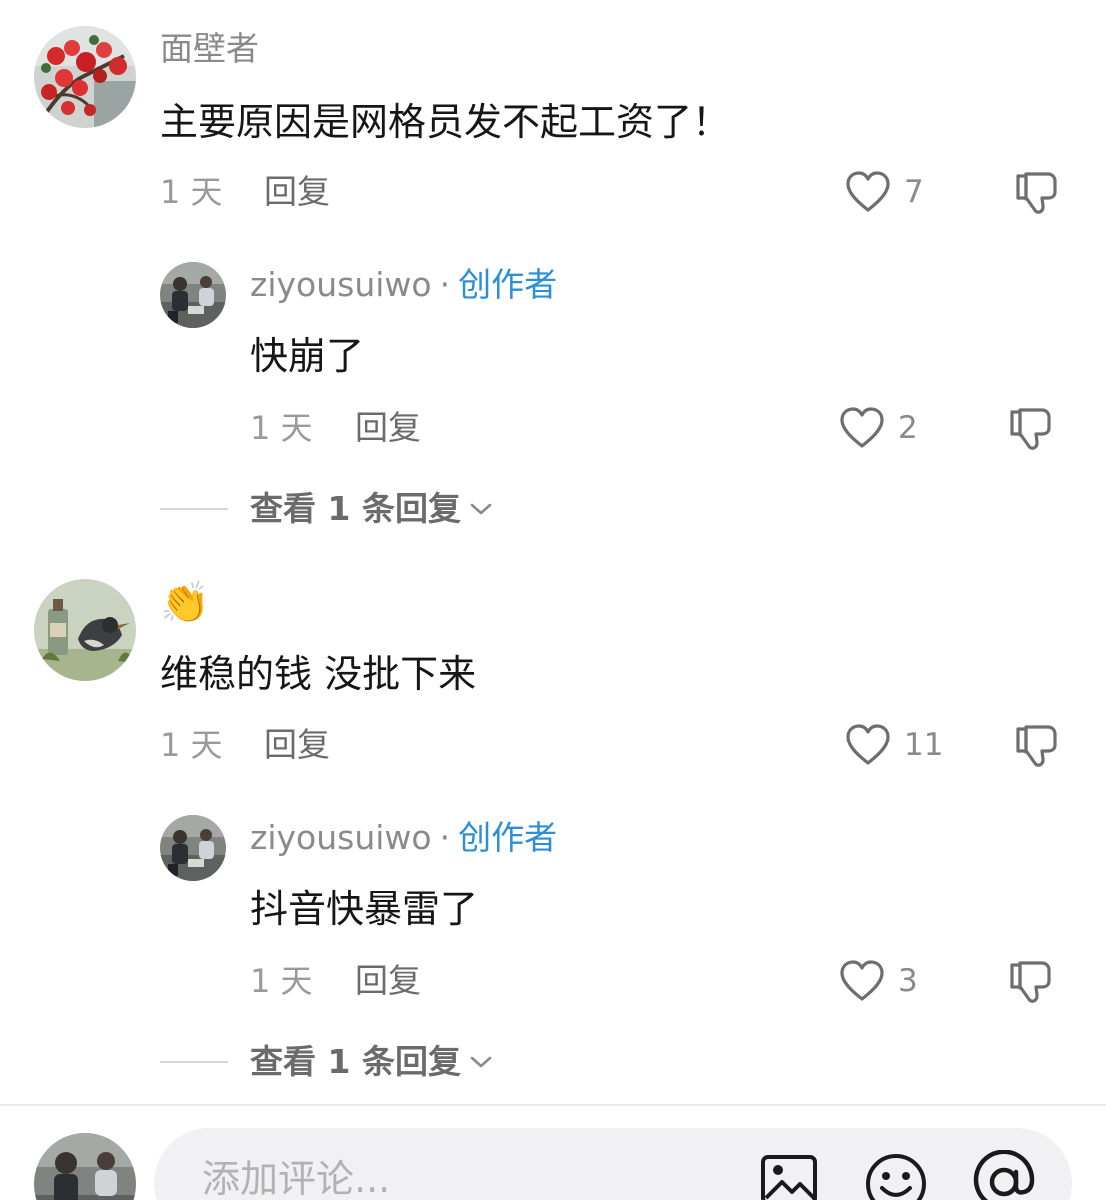  Describe the element at coordinates (364, 909) in the screenshot. I see `reply-text: 抖音快暴雷了` at that location.